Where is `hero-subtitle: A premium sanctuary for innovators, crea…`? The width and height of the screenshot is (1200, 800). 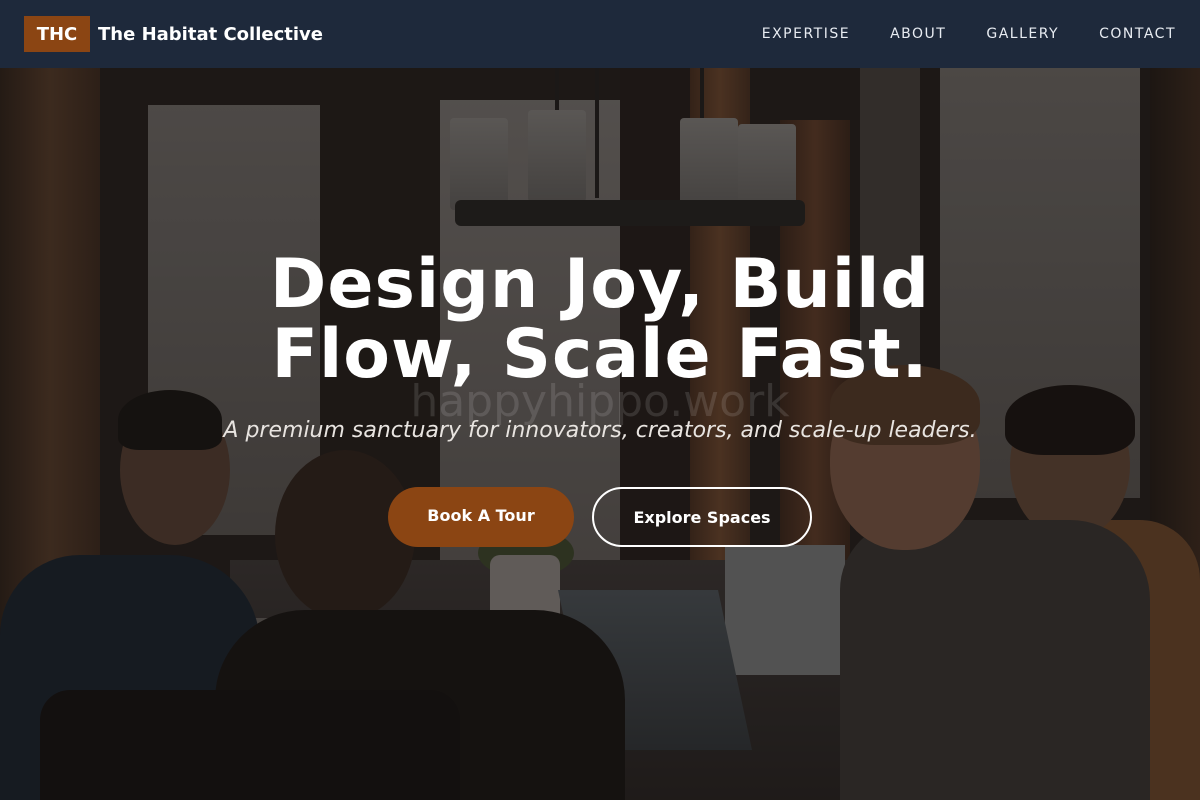
hero-subtitle: A premium sanctuary for innovators, crea… is located at coordinates (600, 430).